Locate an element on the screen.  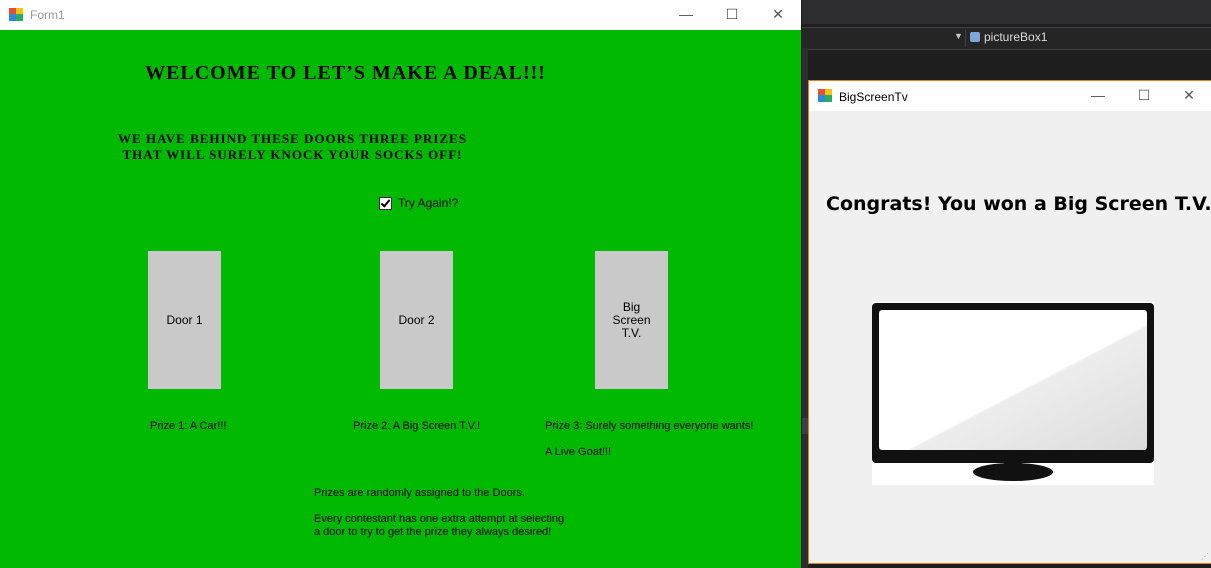
welcome-heading: WELCOME TO LET’S MAKE A DEAL!!! is located at coordinates (345, 73).